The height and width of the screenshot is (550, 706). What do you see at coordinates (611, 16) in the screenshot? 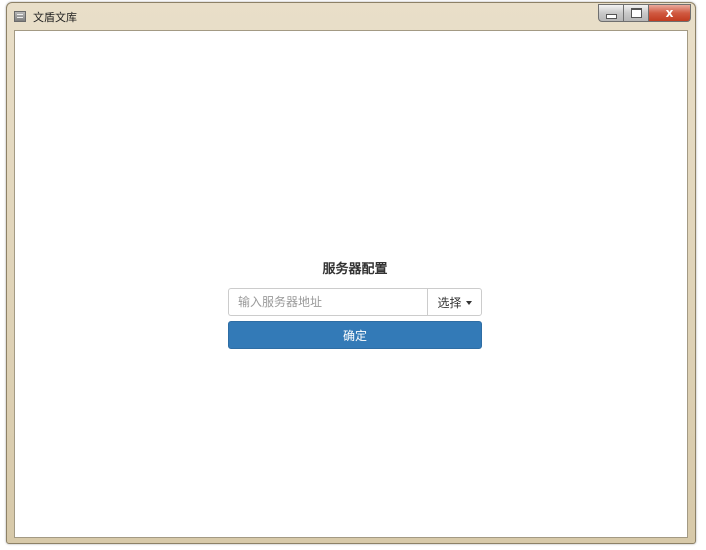
I see `minimize-icon` at bounding box center [611, 16].